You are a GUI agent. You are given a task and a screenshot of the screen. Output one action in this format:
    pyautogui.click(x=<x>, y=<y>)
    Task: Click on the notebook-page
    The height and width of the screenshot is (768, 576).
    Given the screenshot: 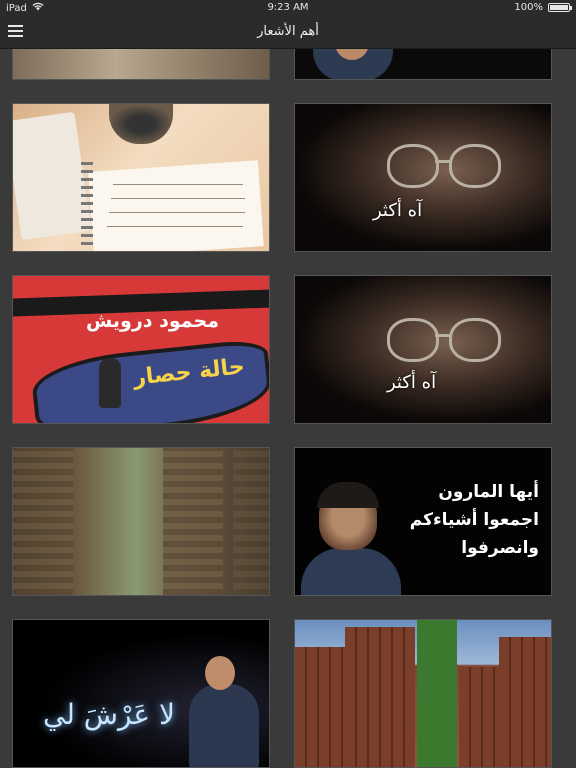 What is the action you would take?
    pyautogui.click(x=176, y=205)
    